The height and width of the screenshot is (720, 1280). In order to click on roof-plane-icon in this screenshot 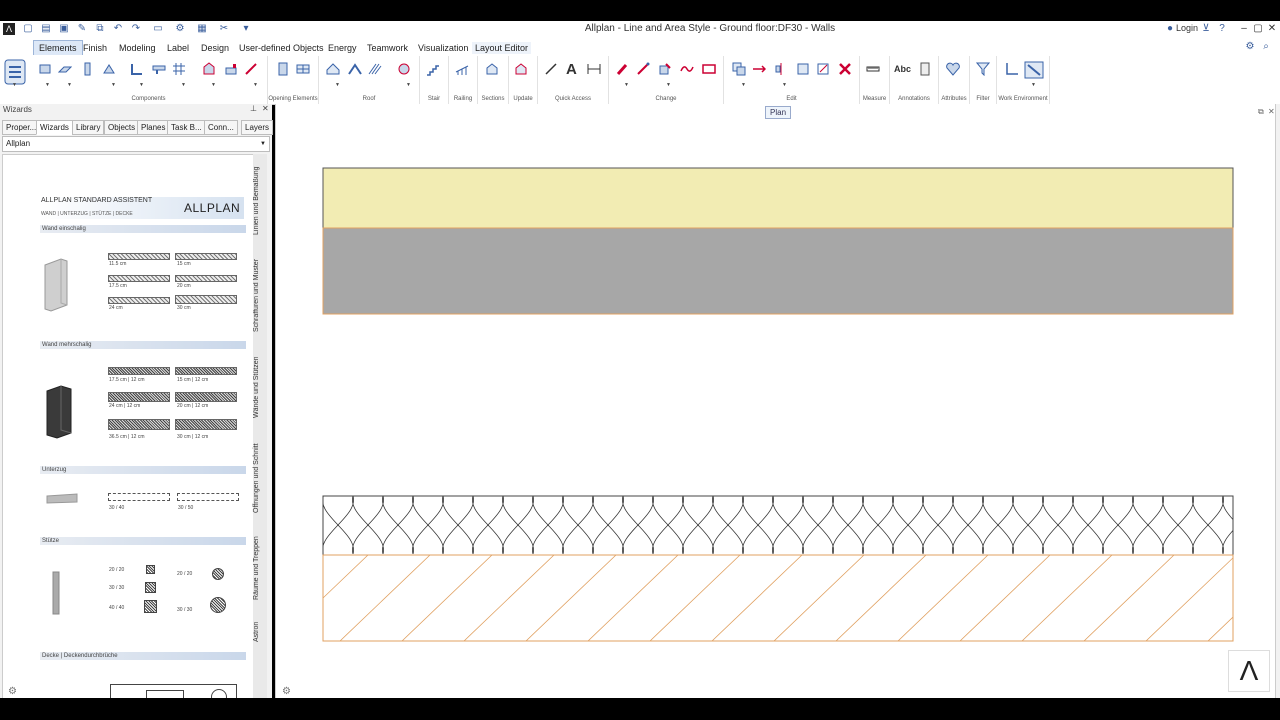, I will do `click(404, 69)`.